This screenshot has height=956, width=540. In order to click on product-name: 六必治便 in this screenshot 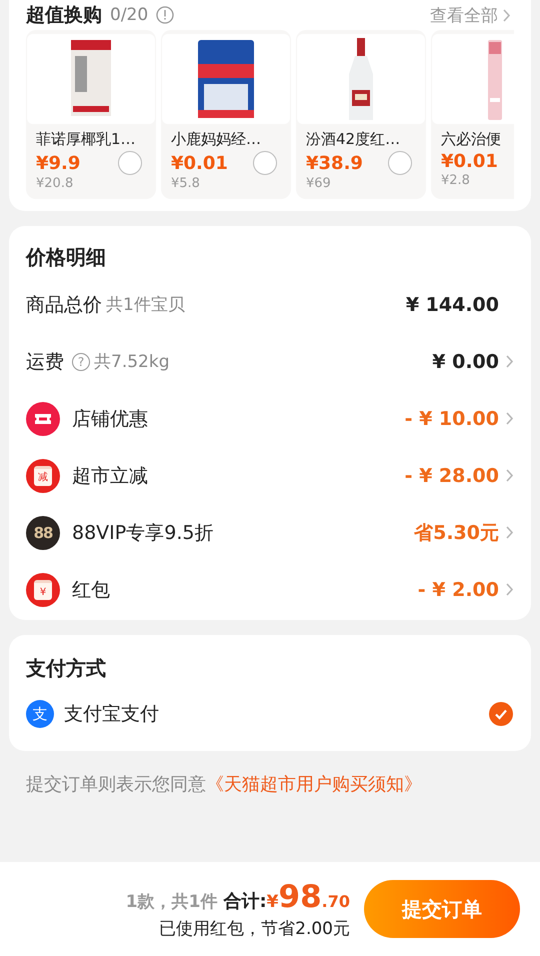, I will do `click(471, 139)`.